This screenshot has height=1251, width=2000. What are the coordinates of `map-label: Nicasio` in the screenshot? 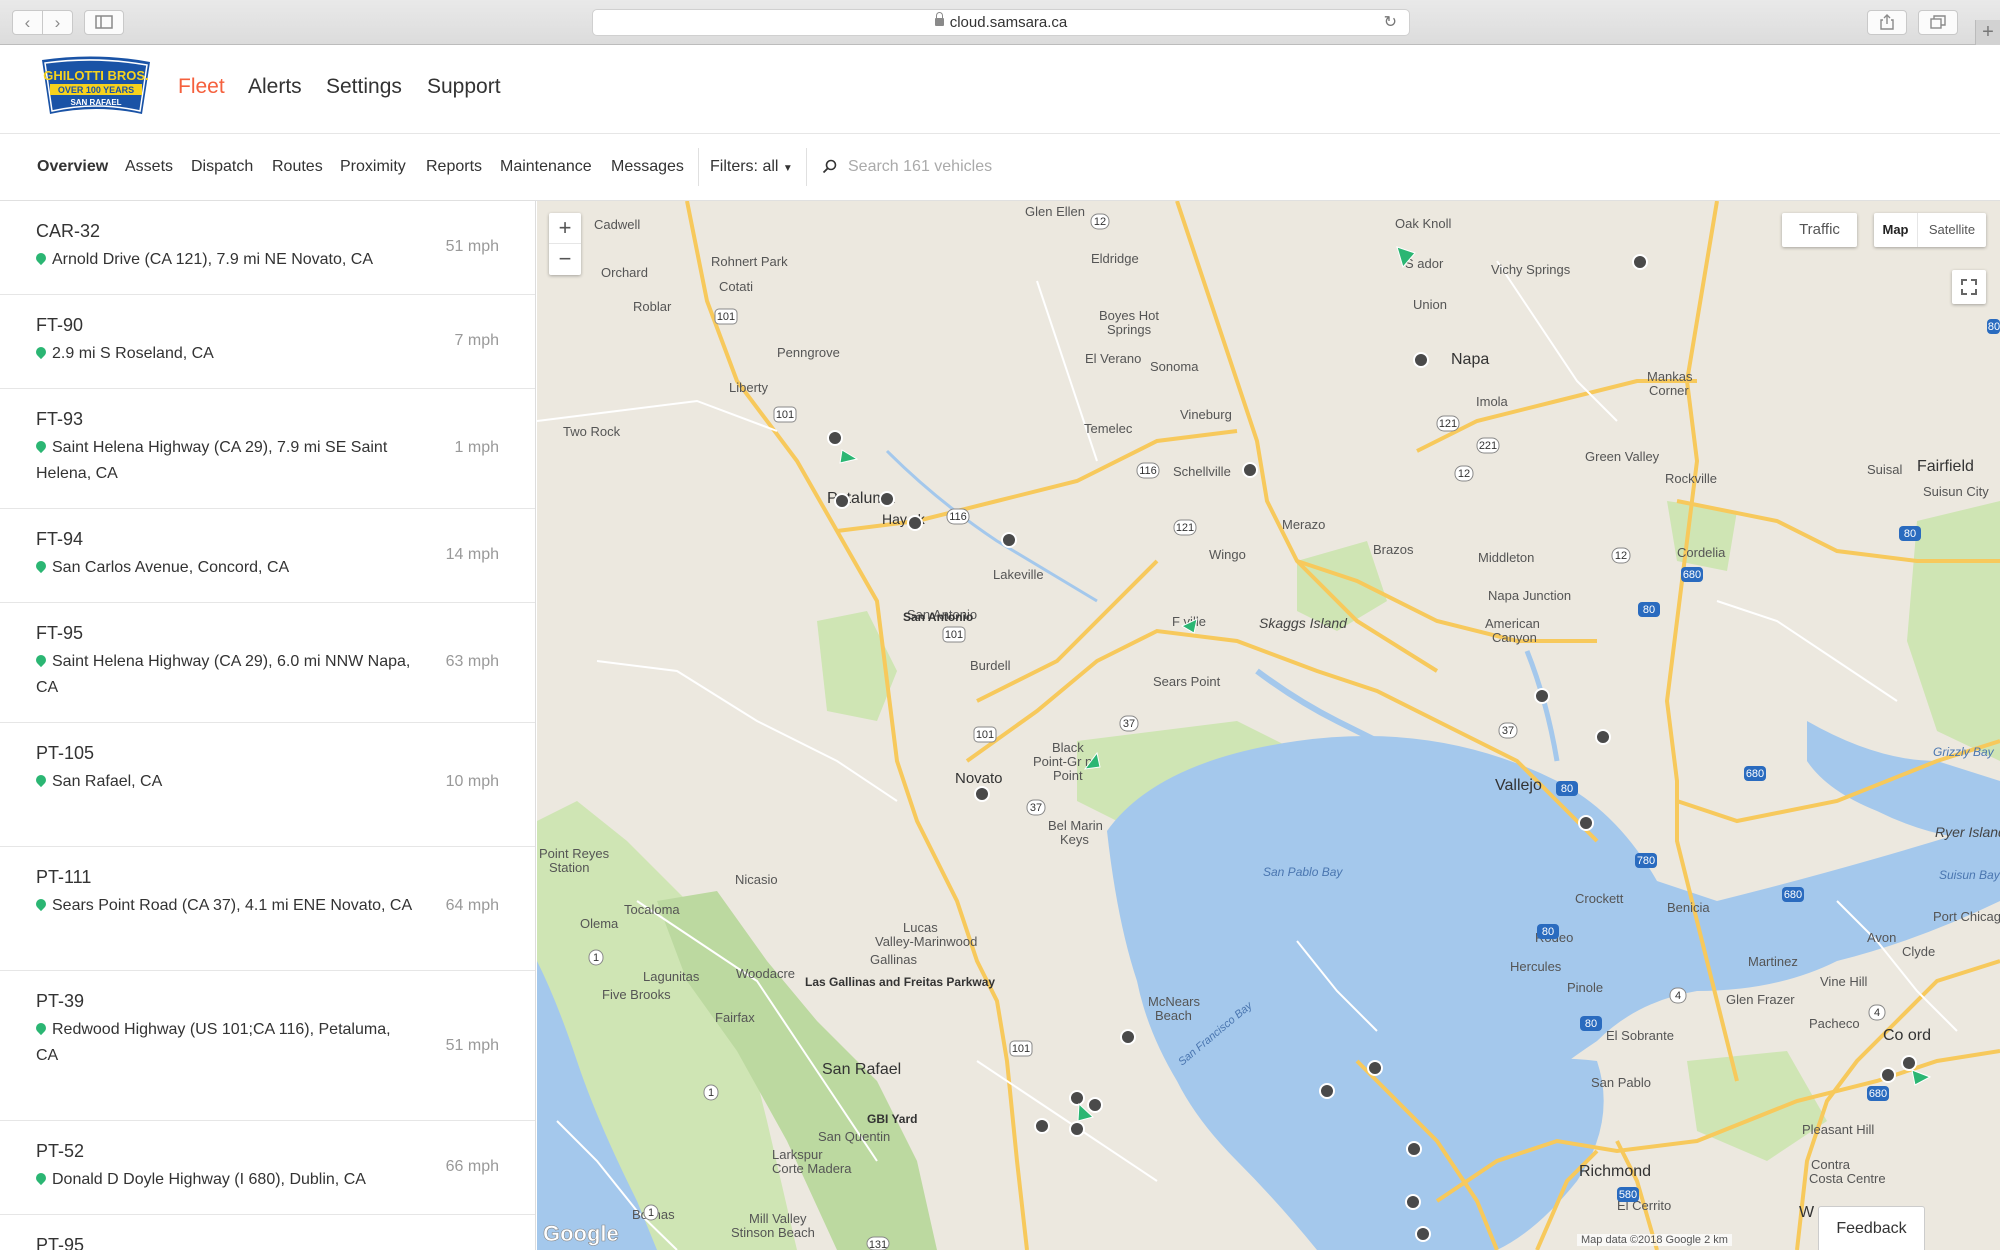 It's located at (756, 879).